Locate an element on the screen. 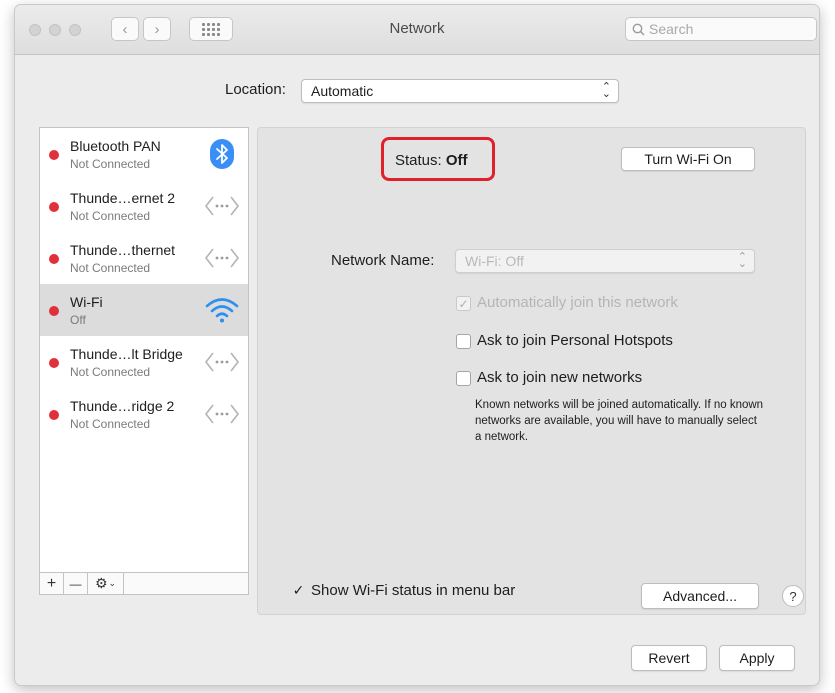 This screenshot has height=693, width=835. status-label: Status: is located at coordinates (418, 160).